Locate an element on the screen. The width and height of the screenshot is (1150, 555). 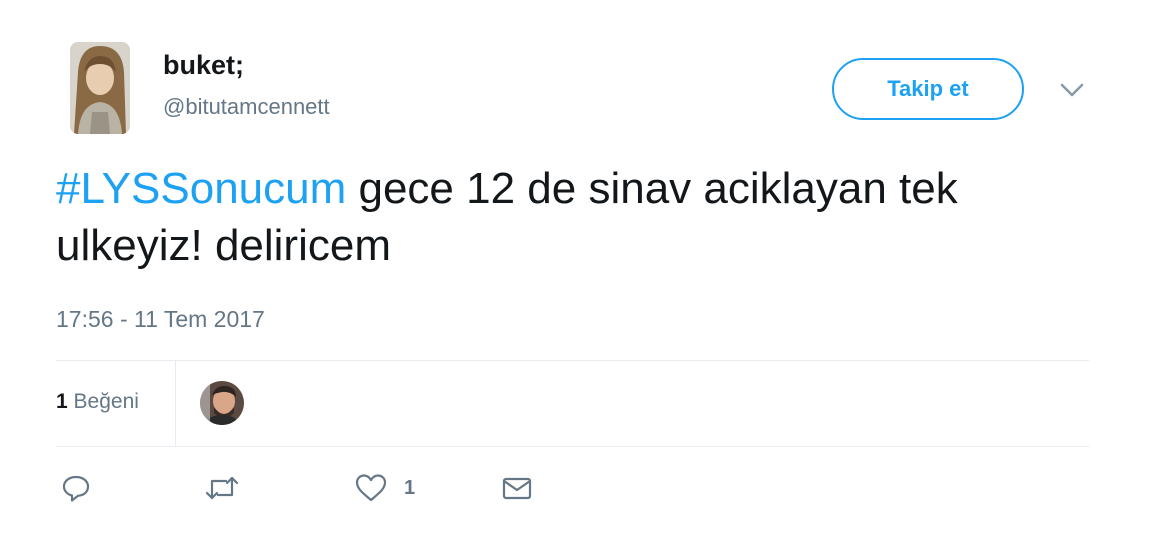
author-display-name: buket; is located at coordinates (203, 65).